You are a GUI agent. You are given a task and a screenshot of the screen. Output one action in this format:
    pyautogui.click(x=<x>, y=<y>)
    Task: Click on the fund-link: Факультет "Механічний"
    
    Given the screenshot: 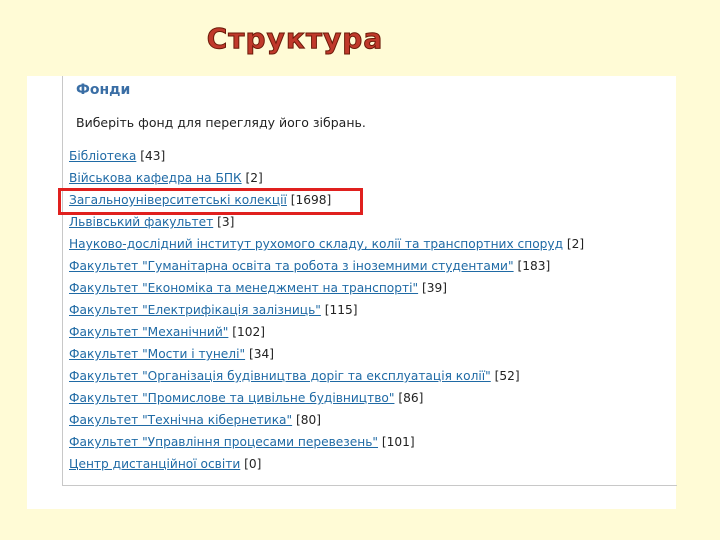 What is the action you would take?
    pyautogui.click(x=148, y=332)
    